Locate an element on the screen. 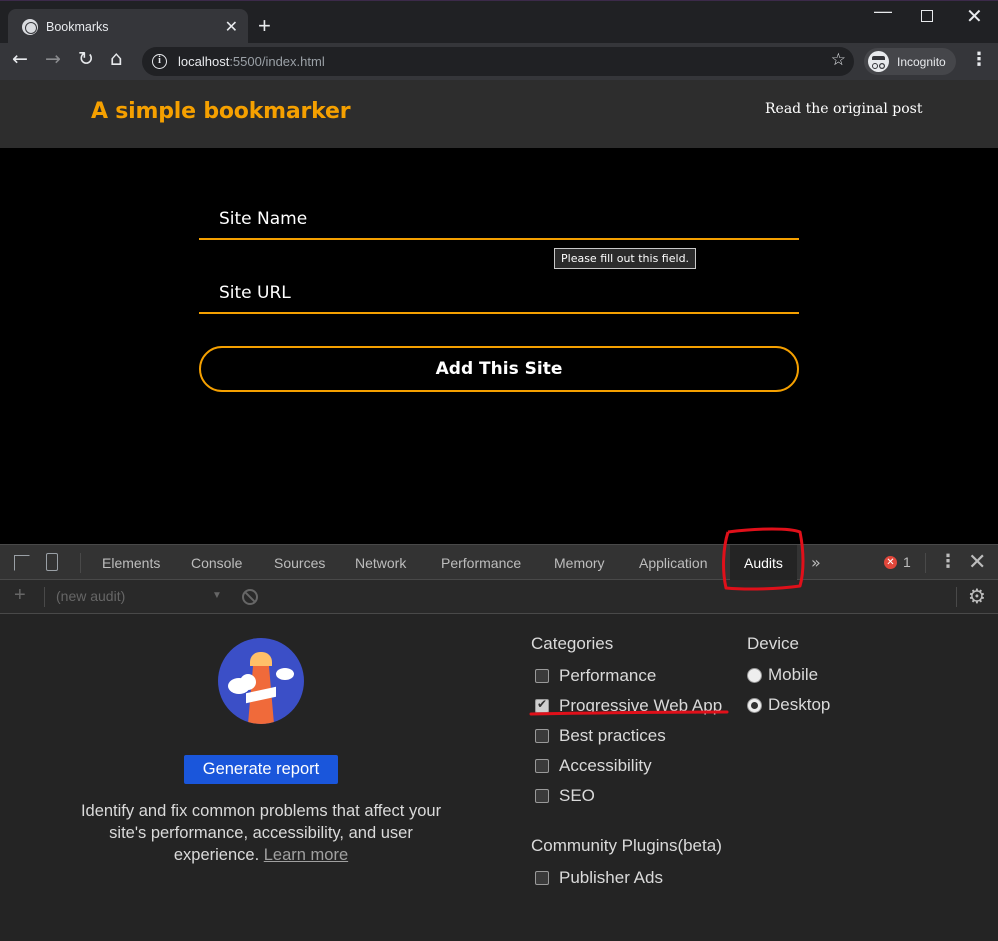 The width and height of the screenshot is (998, 941). checkbox-checked is located at coordinates (542, 705).